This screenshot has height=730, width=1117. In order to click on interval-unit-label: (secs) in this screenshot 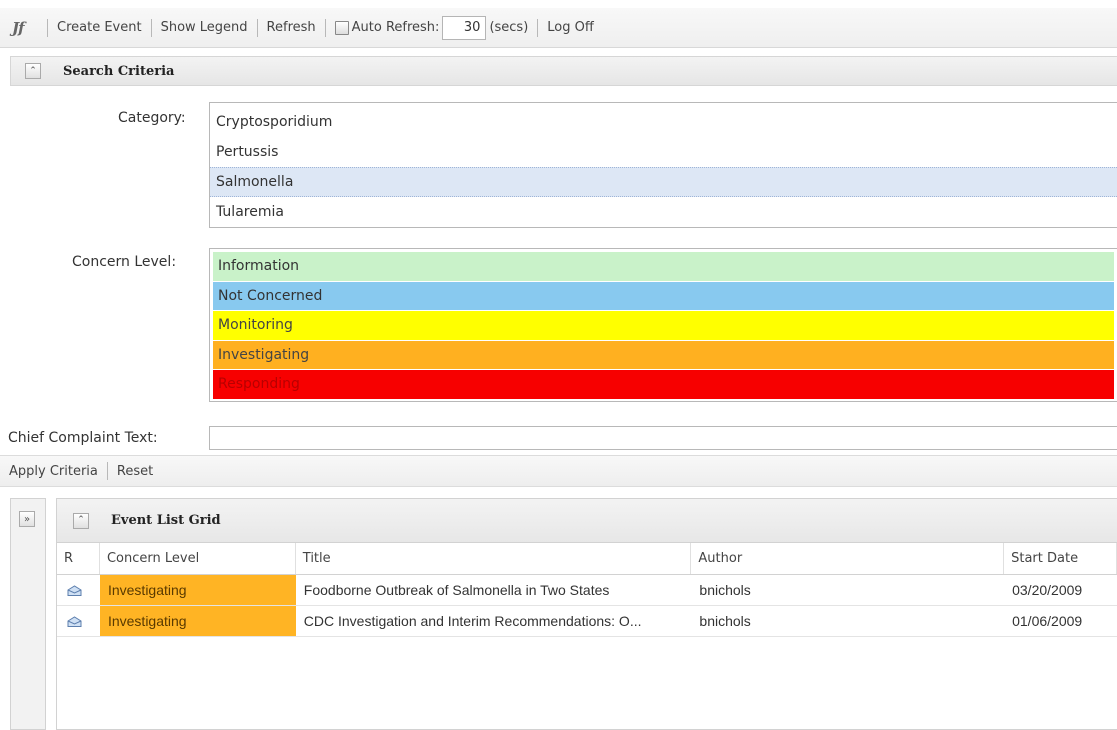, I will do `click(509, 27)`.